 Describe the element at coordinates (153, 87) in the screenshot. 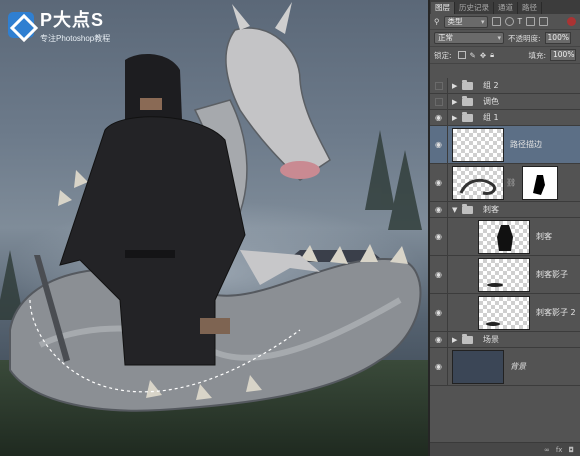

I see `ninja-hood` at that location.